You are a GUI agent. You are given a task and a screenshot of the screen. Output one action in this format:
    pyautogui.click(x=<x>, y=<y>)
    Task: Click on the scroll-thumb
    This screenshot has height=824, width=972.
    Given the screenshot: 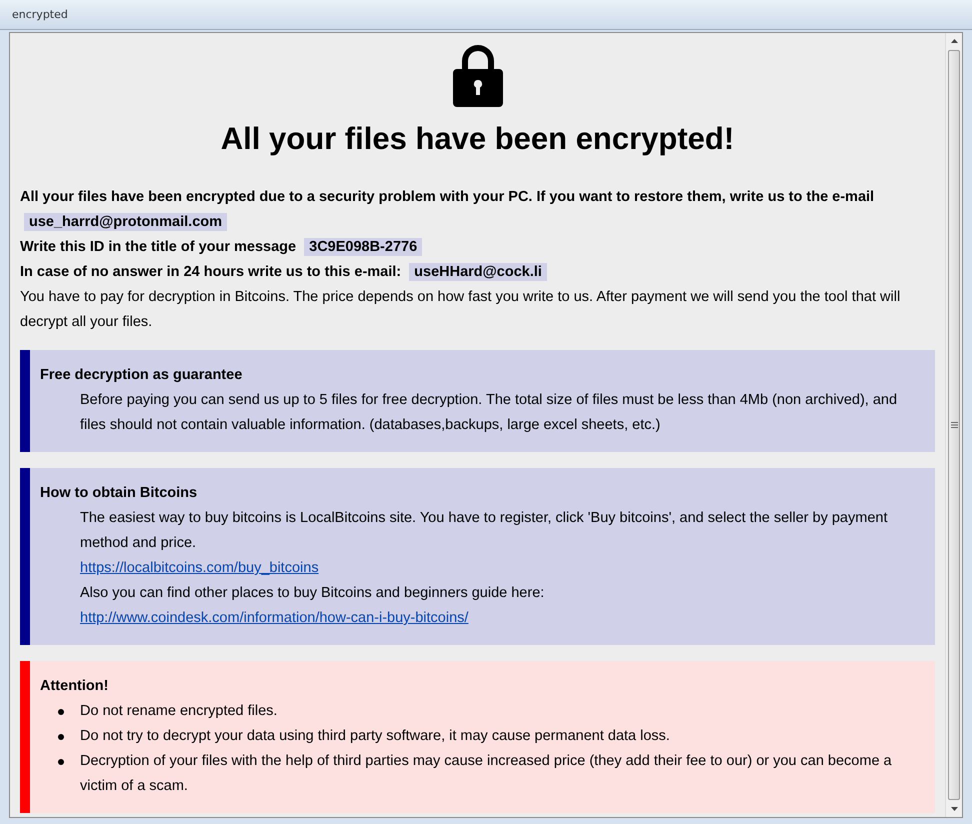 What is the action you would take?
    pyautogui.click(x=954, y=425)
    